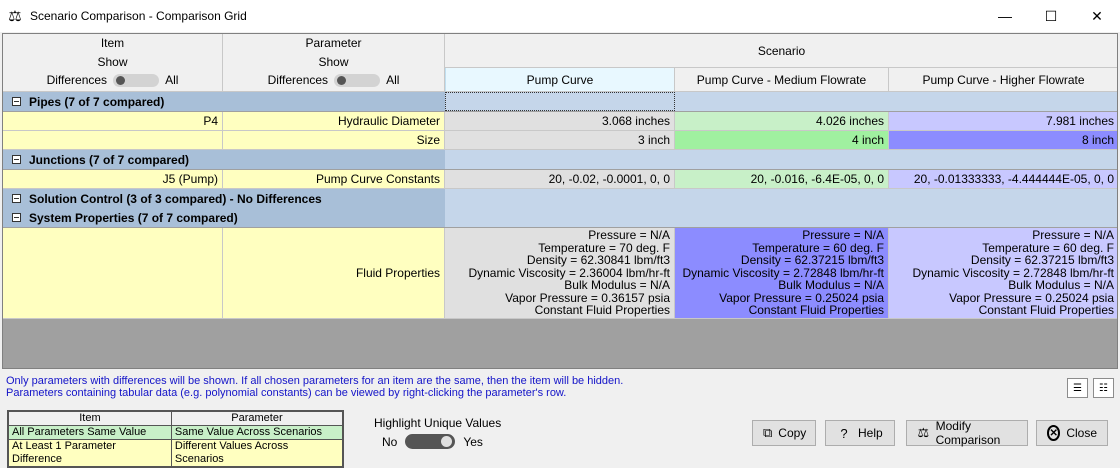 The height and width of the screenshot is (468, 1120). Describe the element at coordinates (136, 80) in the screenshot. I see `item-show-toggle` at that location.